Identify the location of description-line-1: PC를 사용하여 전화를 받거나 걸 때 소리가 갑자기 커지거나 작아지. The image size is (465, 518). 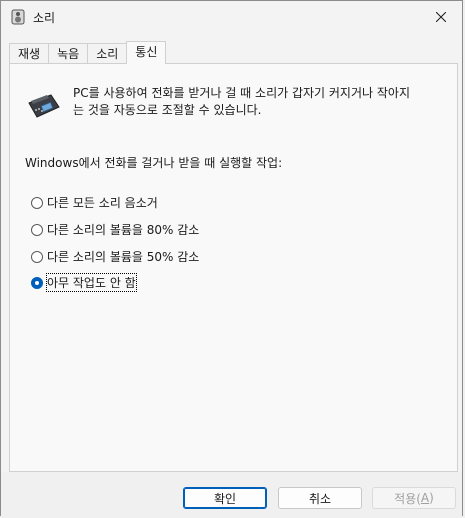
(241, 93).